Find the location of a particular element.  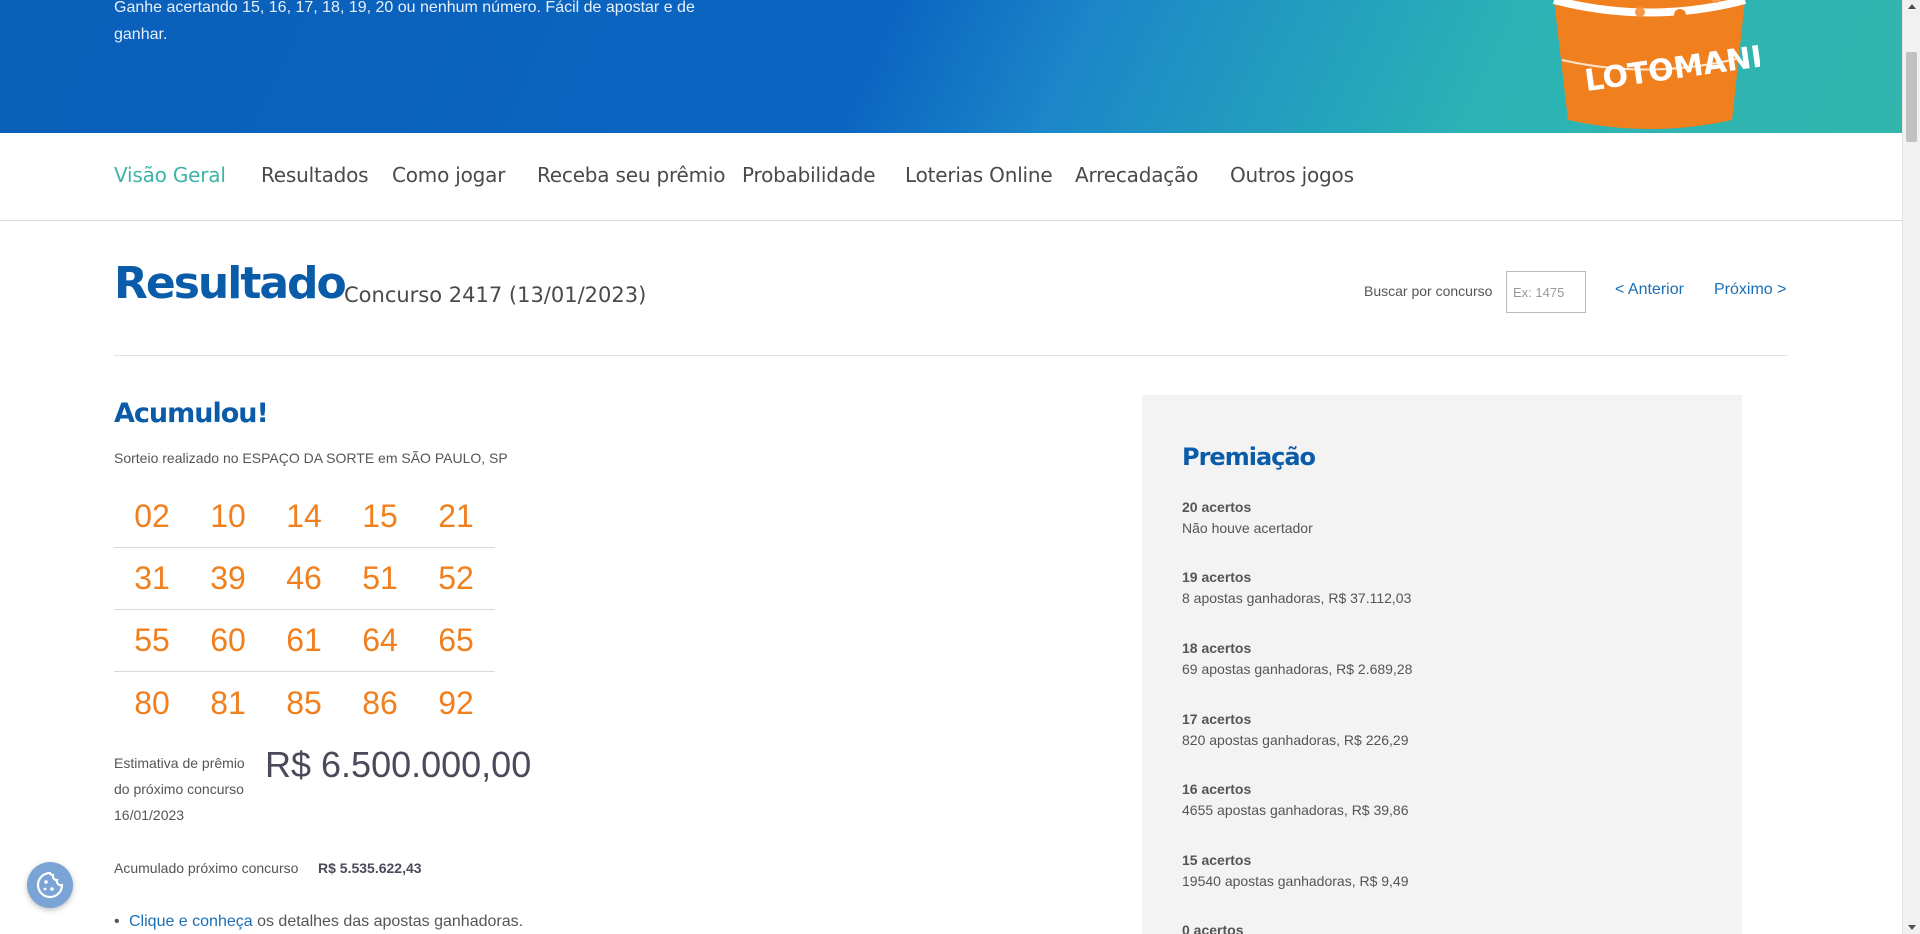

tier-desc: 8 apostas ganhadoras, R$ 37.112,03 is located at coordinates (1297, 598).